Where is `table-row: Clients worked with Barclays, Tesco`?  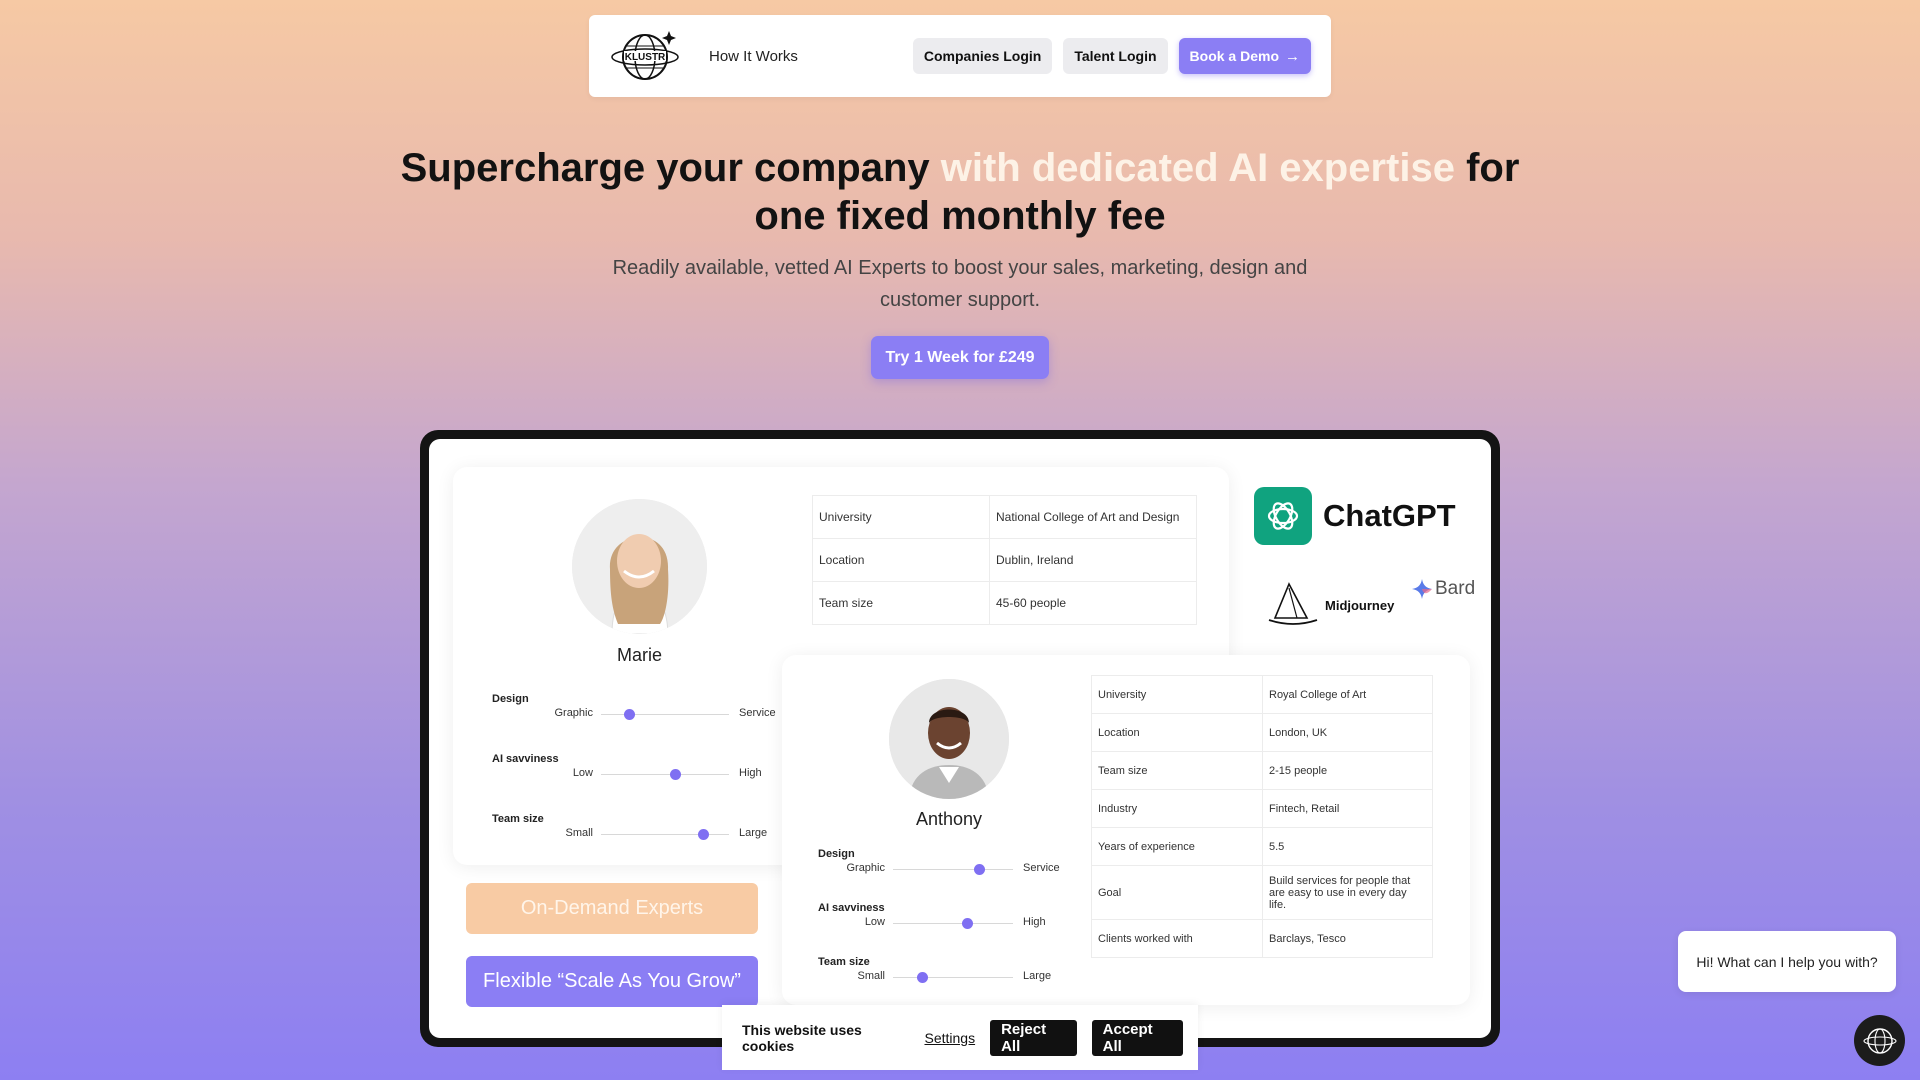
table-row: Clients worked with Barclays, Tesco is located at coordinates (1262, 938).